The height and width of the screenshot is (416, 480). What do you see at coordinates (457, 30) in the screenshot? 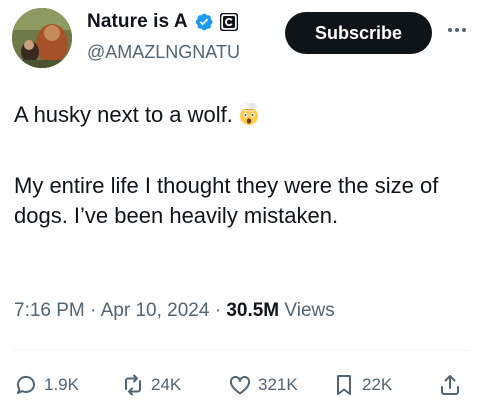
I see `more-options-icon` at bounding box center [457, 30].